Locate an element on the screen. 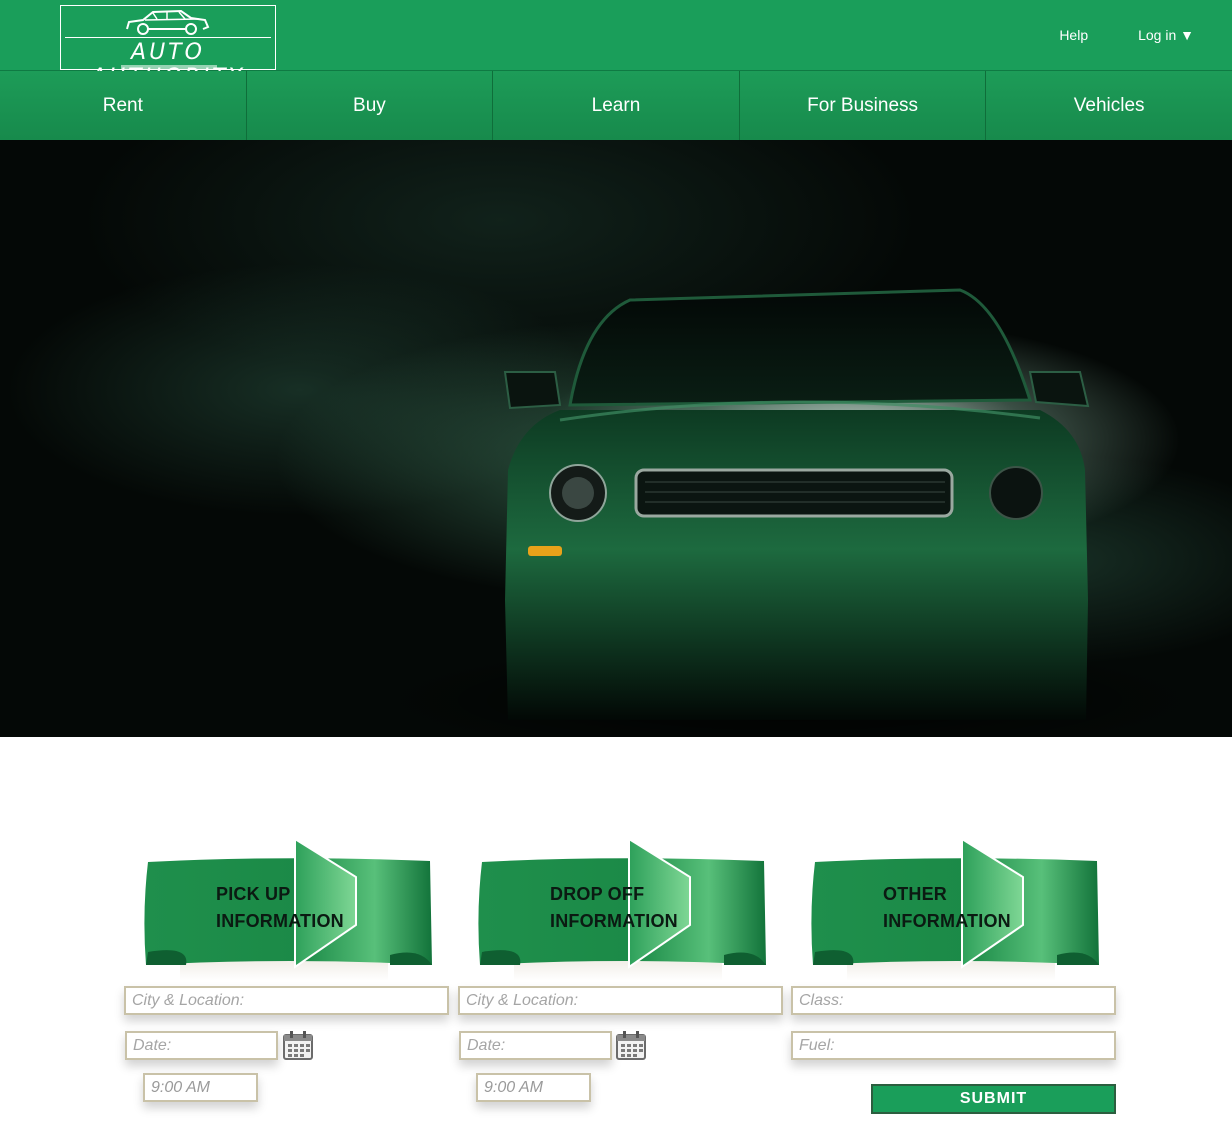  dropoff-date-input is located at coordinates (535, 1045).